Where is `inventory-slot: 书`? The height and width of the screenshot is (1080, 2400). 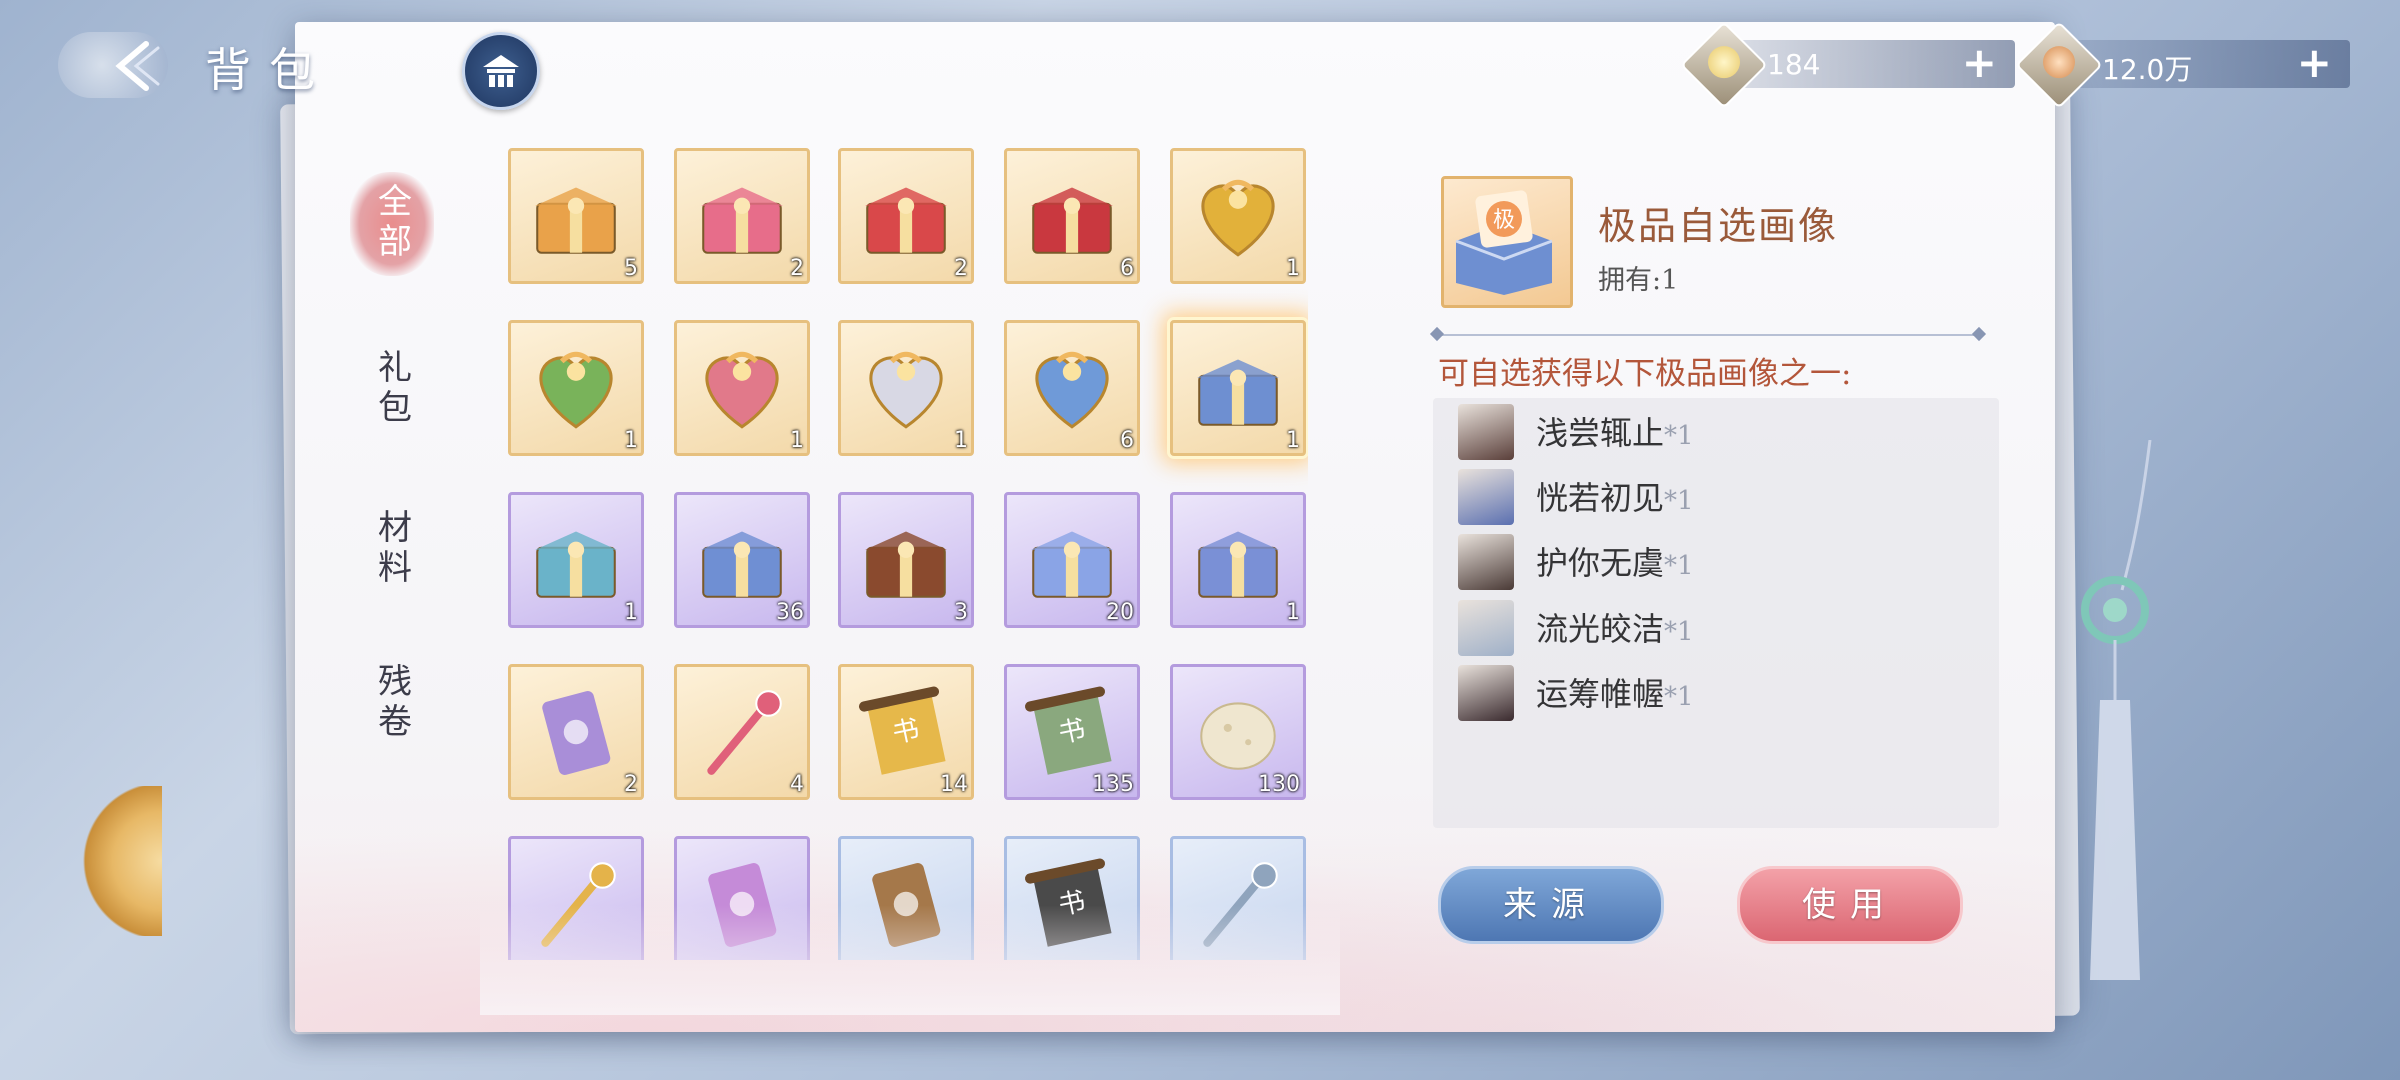 inventory-slot: 书 is located at coordinates (1072, 898).